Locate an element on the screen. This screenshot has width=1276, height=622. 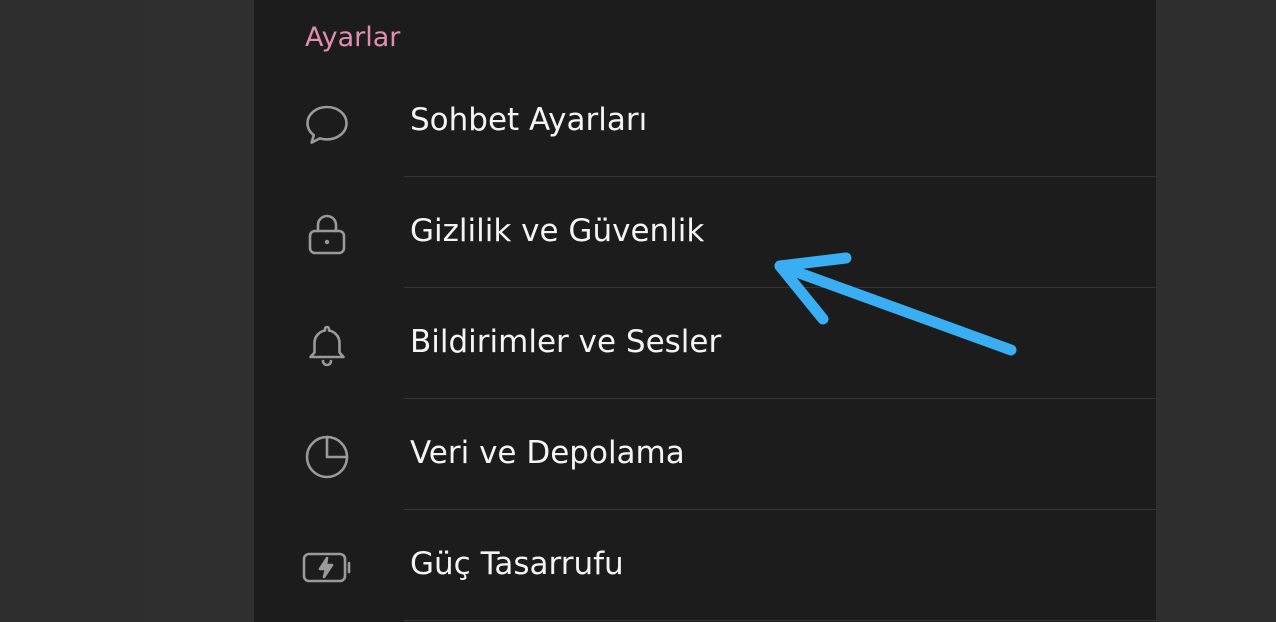
menu-item-label: Güç Tasarrufu is located at coordinates (517, 564).